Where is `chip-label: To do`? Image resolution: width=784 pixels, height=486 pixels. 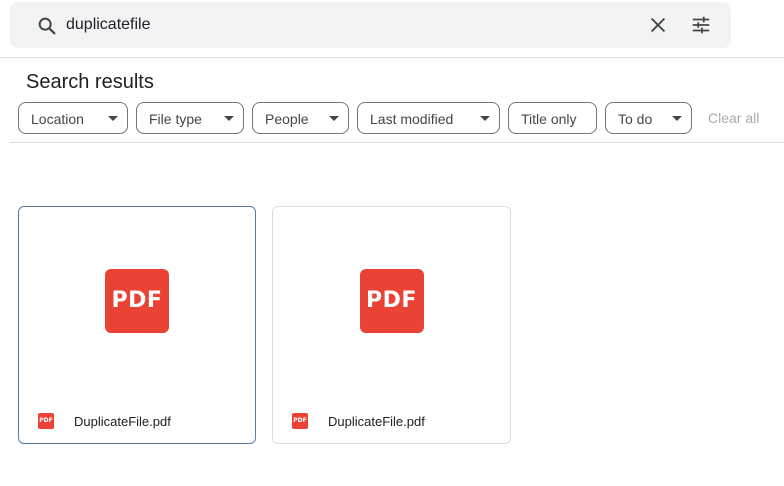
chip-label: To do is located at coordinates (635, 119).